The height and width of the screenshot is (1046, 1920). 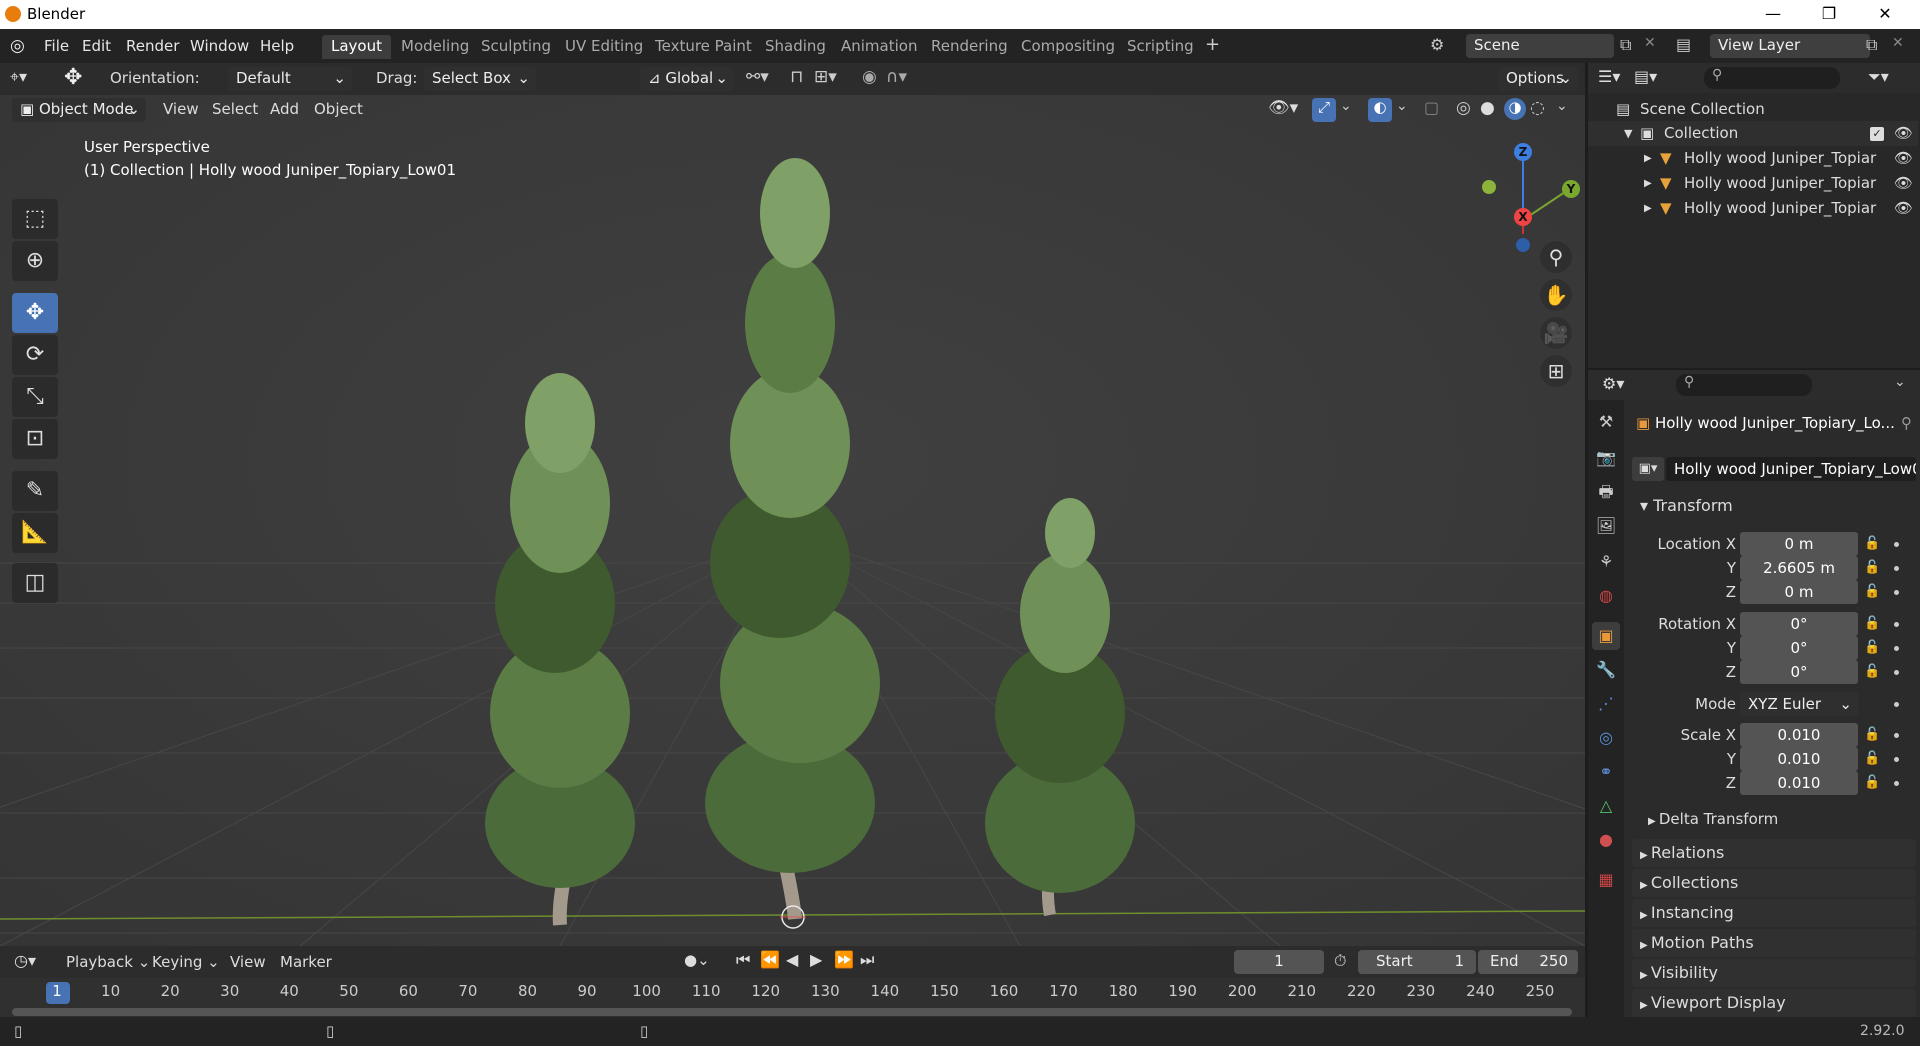 I want to click on object-browse-icon: ▣▾, so click(x=1648, y=469).